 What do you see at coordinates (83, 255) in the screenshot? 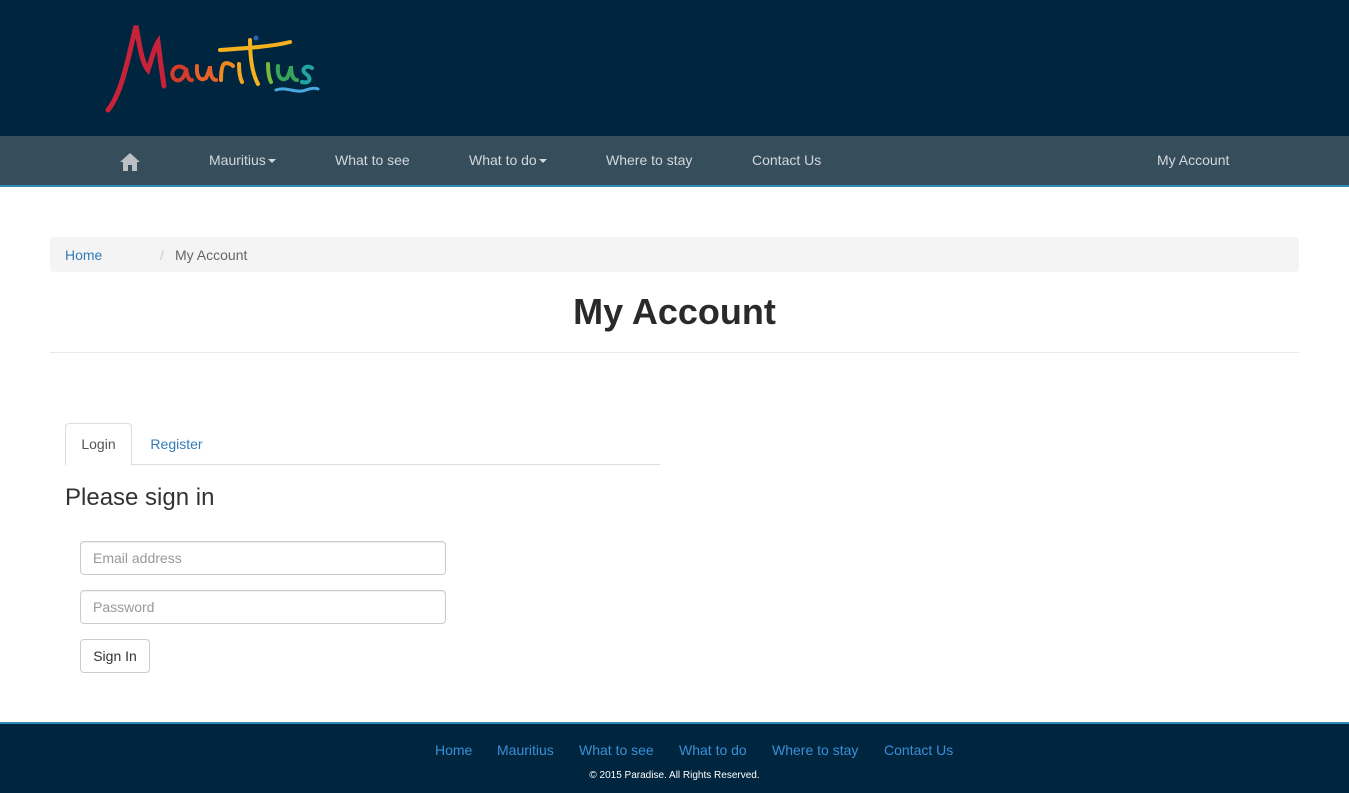
I see `breadcrumb-home-link: Home` at bounding box center [83, 255].